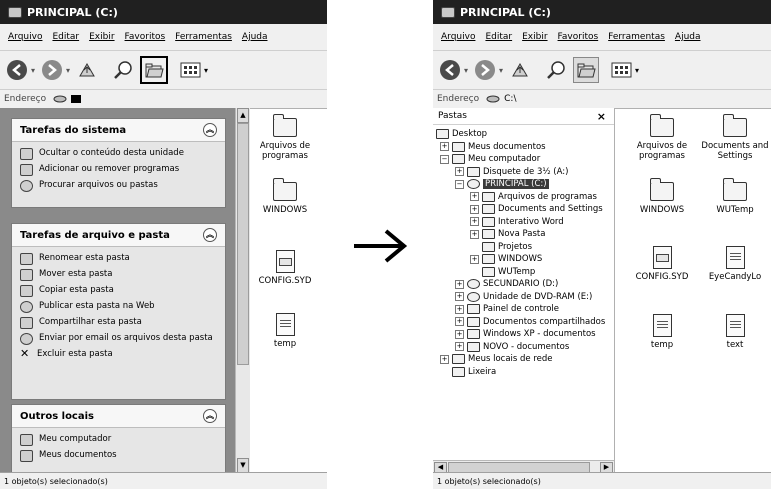  Describe the element at coordinates (735, 196) in the screenshot. I see `file-item: WUTemp` at that location.